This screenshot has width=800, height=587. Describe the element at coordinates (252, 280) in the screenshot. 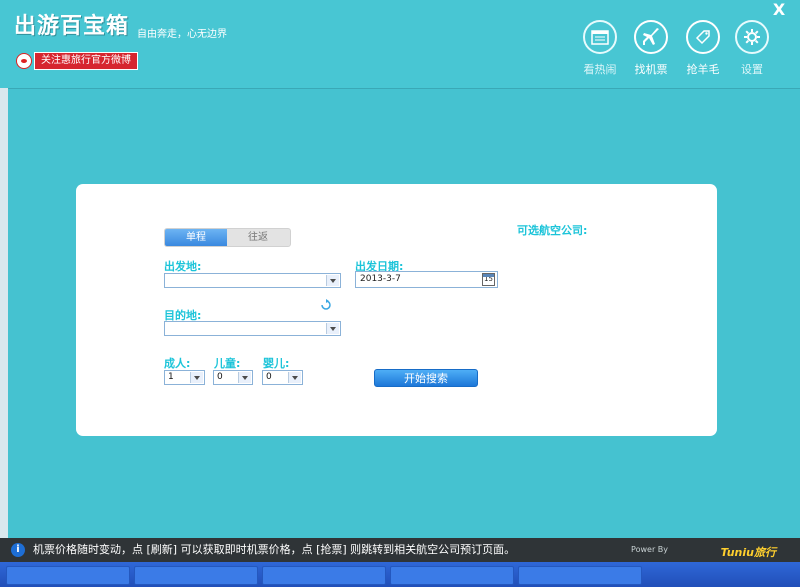

I see `depart-city-select` at that location.